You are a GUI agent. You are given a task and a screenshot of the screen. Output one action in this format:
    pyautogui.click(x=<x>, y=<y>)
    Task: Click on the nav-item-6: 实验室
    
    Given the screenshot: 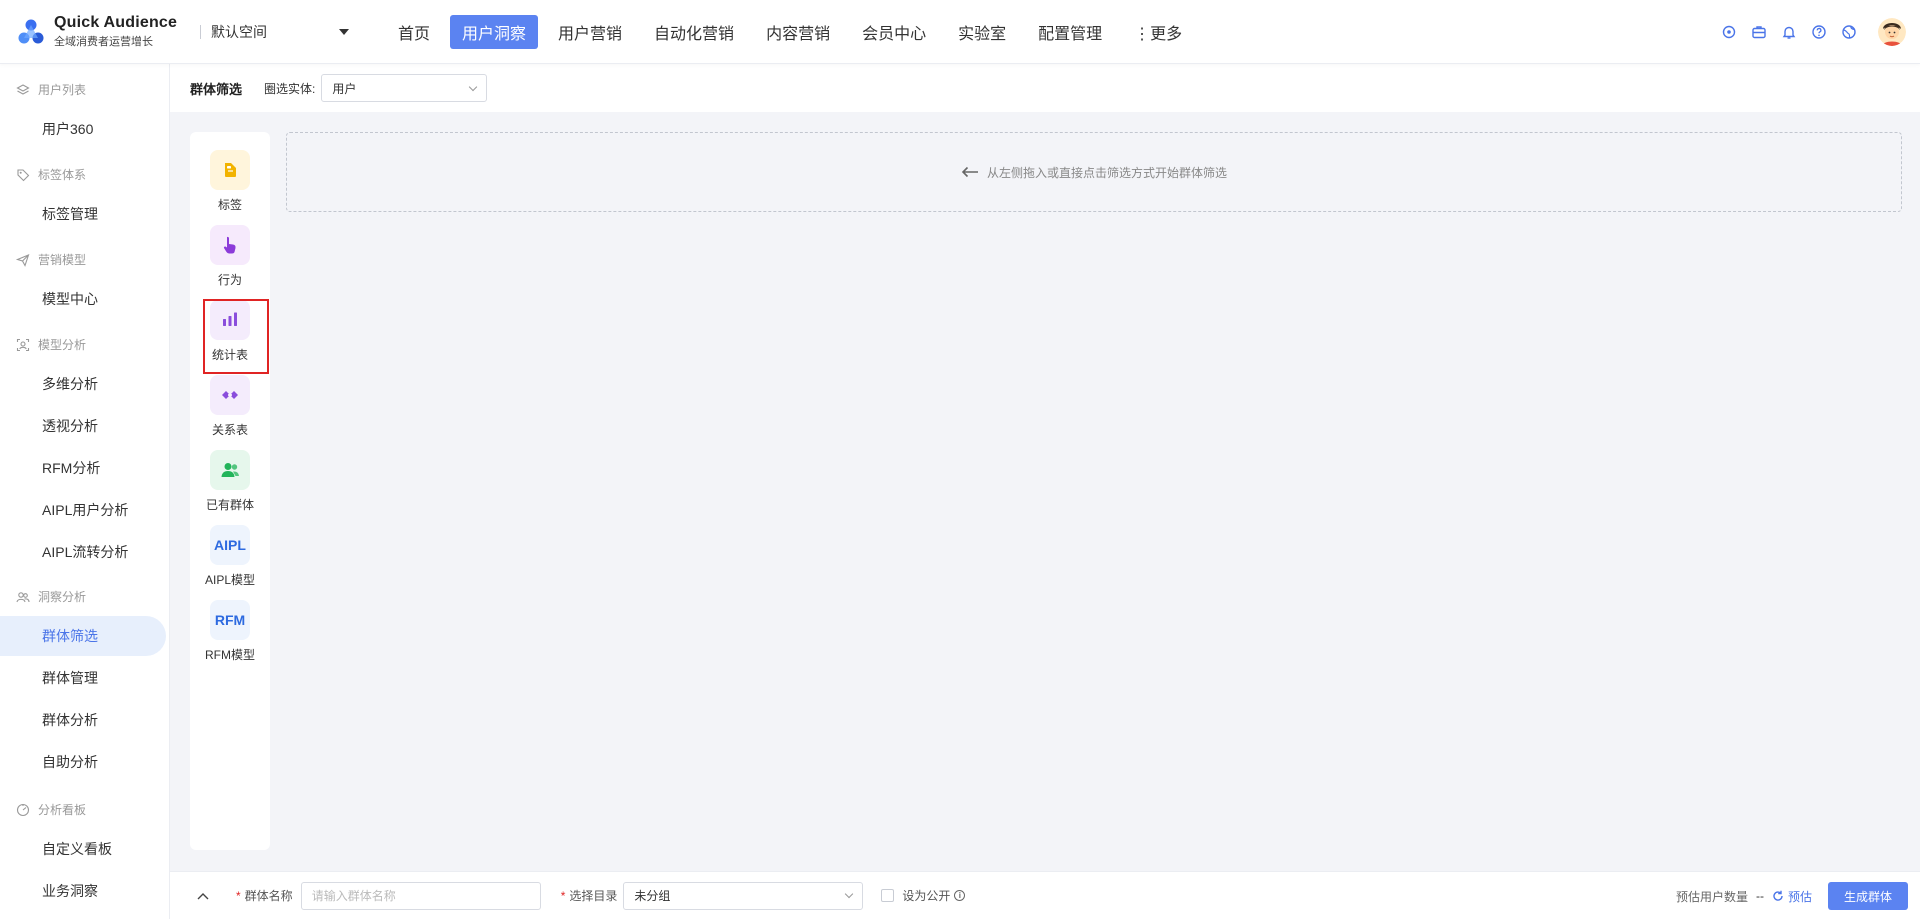 What is the action you would take?
    pyautogui.click(x=982, y=32)
    